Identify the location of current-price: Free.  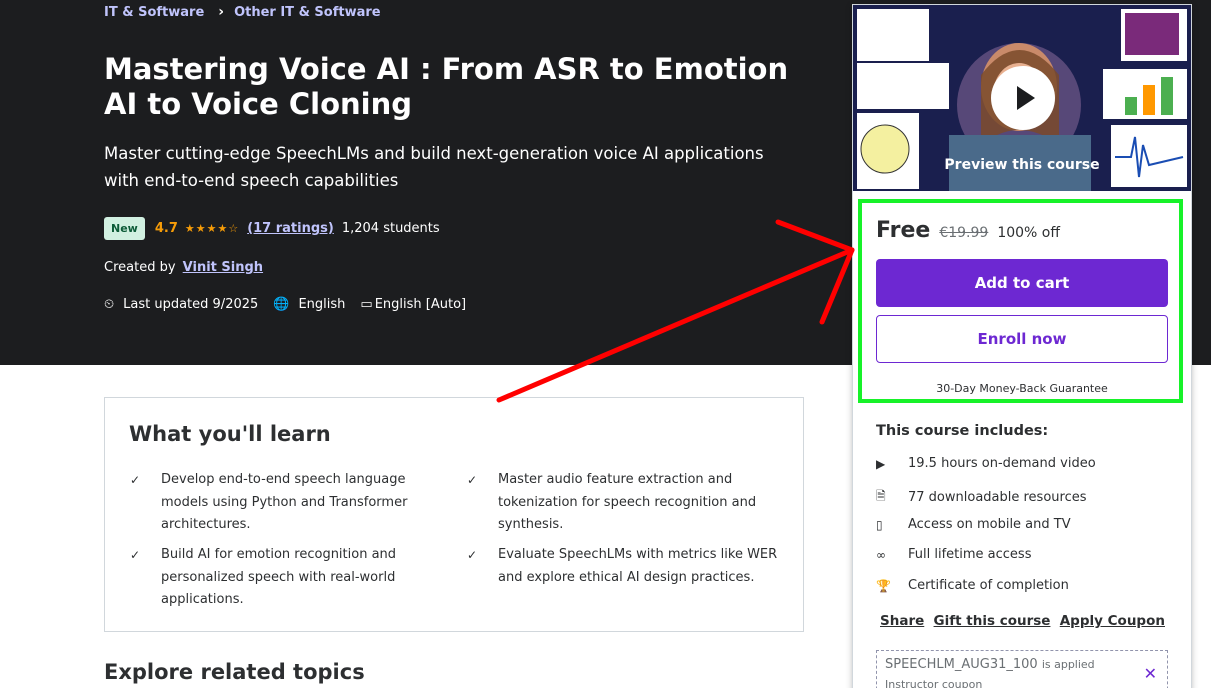
(903, 230).